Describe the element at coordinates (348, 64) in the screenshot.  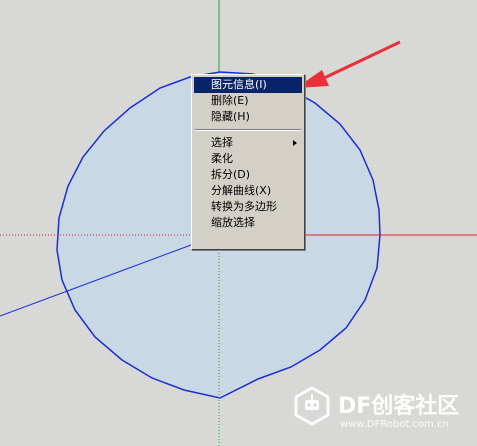
I see `annotation-arrow` at that location.